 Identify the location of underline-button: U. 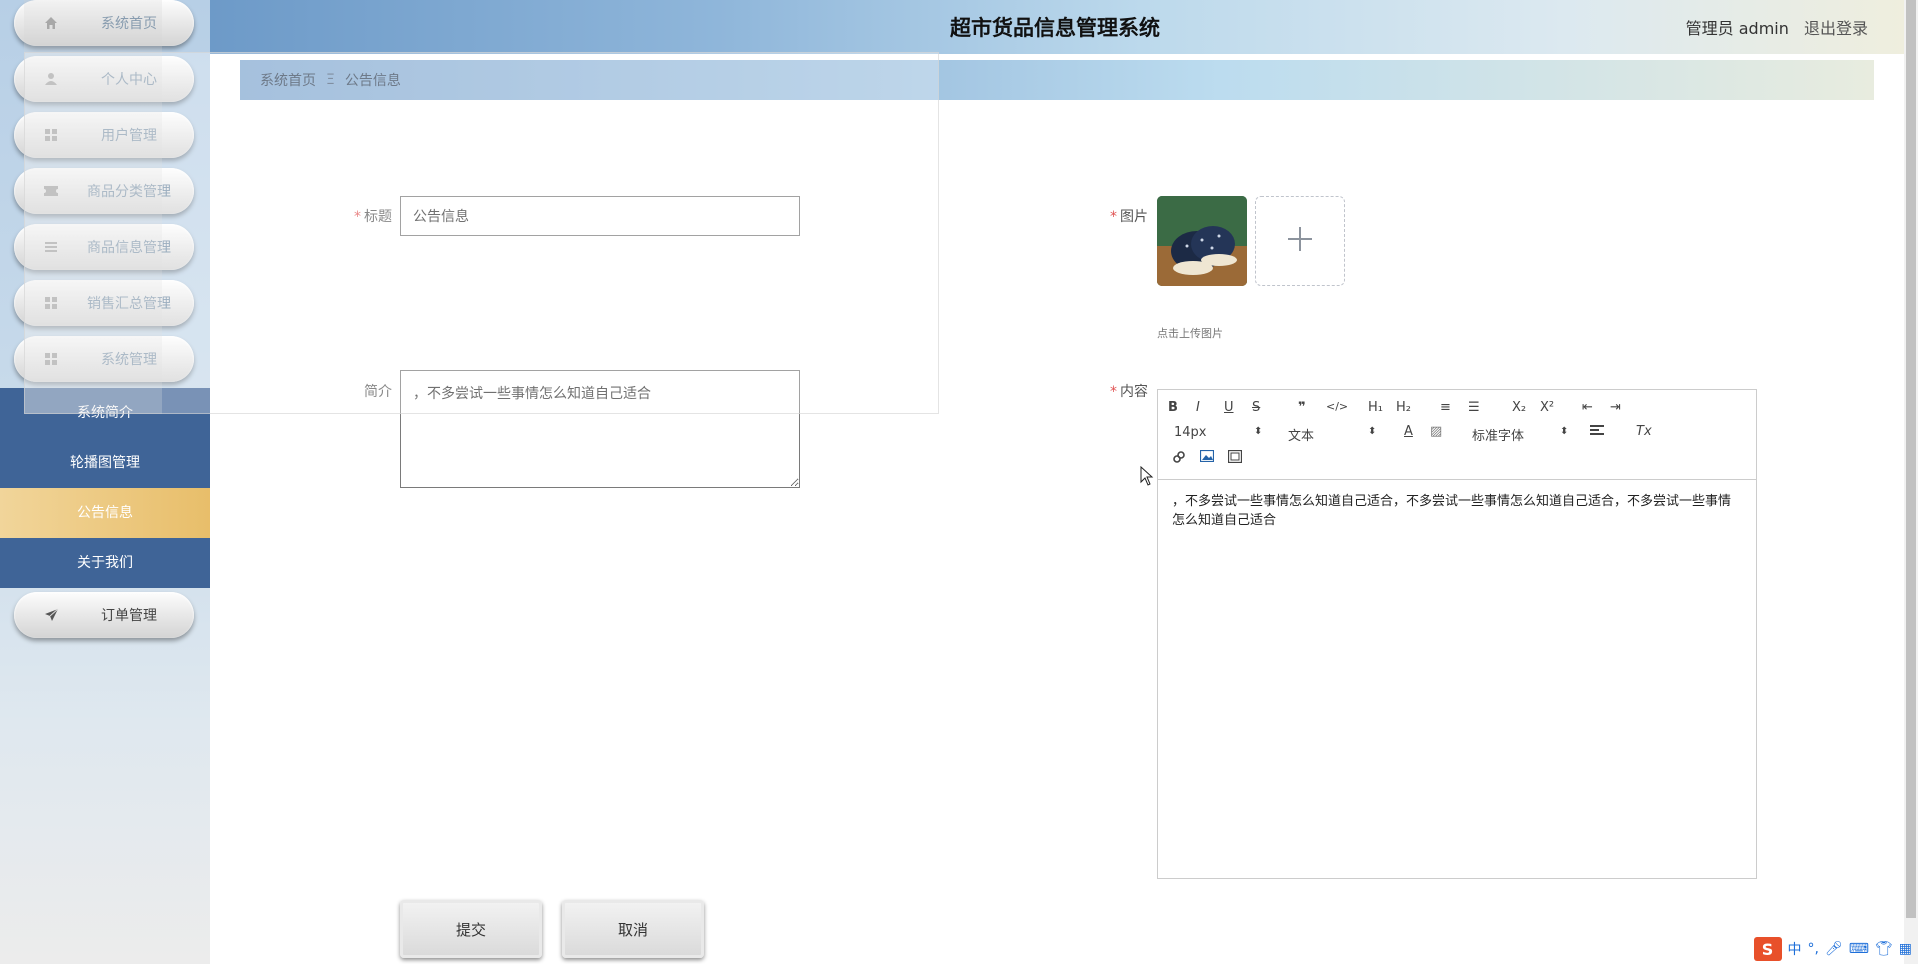
(1229, 407).